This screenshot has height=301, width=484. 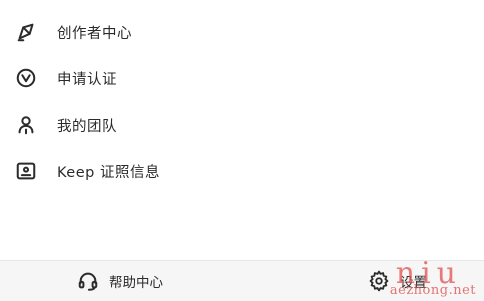 I want to click on settings-button: 设置, so click(x=397, y=281).